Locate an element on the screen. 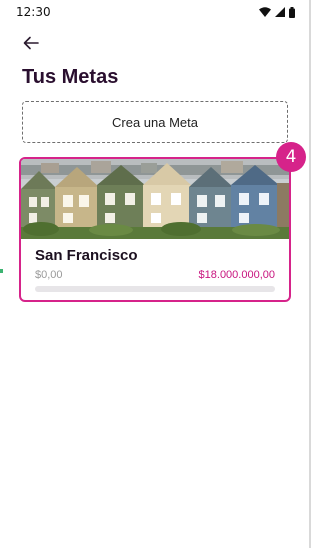 The image size is (320, 548). page-title: Tus Metas is located at coordinates (70, 77).